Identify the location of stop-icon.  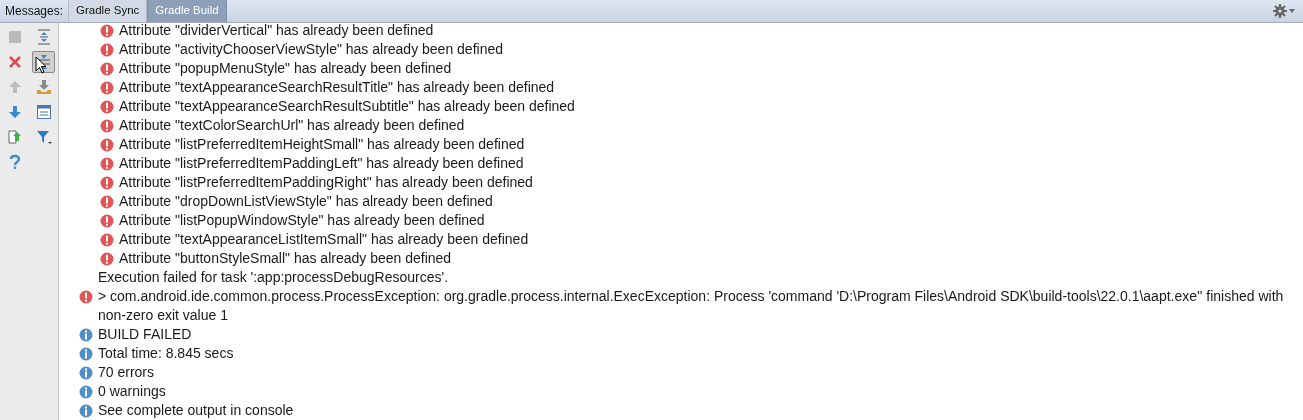
(14, 37).